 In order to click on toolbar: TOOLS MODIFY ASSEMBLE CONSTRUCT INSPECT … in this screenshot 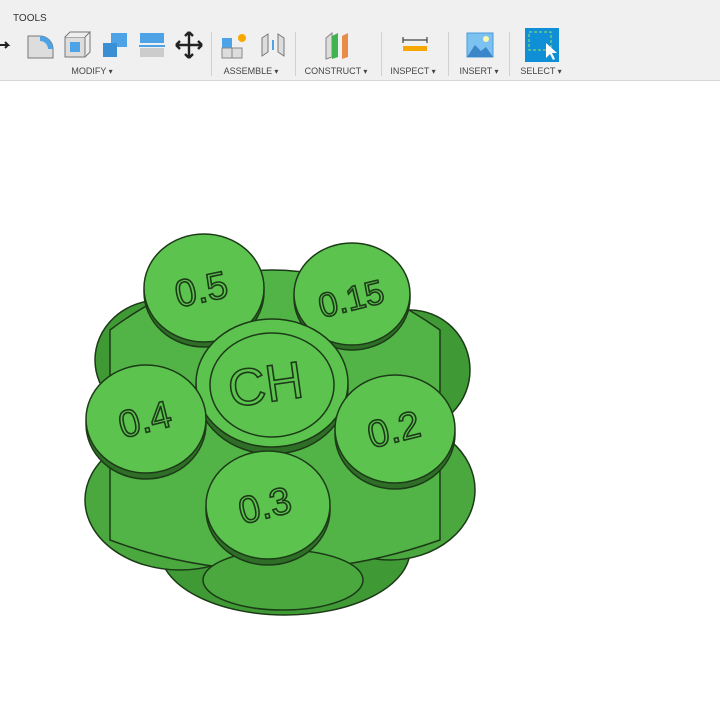, I will do `click(360, 40)`.